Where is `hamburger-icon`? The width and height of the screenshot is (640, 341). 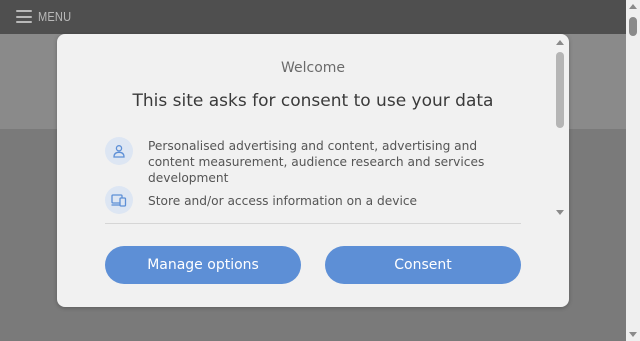 hamburger-icon is located at coordinates (24, 16).